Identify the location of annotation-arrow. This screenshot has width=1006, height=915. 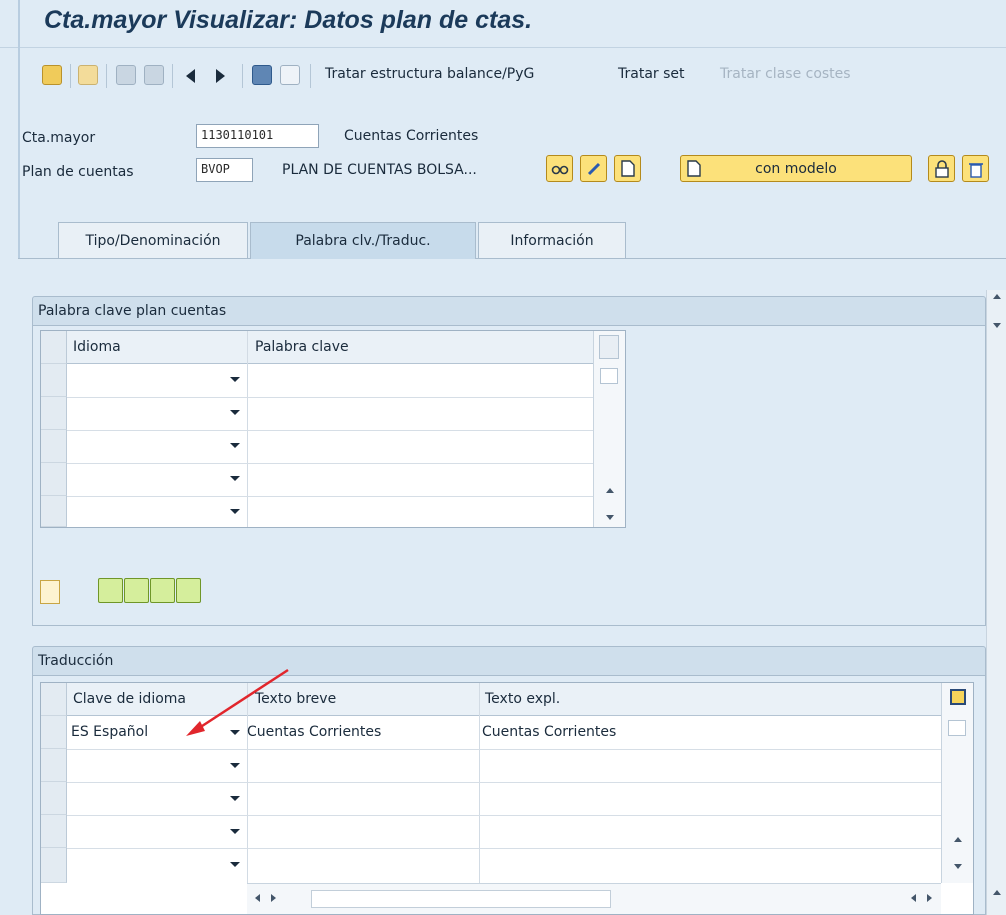
(237, 702).